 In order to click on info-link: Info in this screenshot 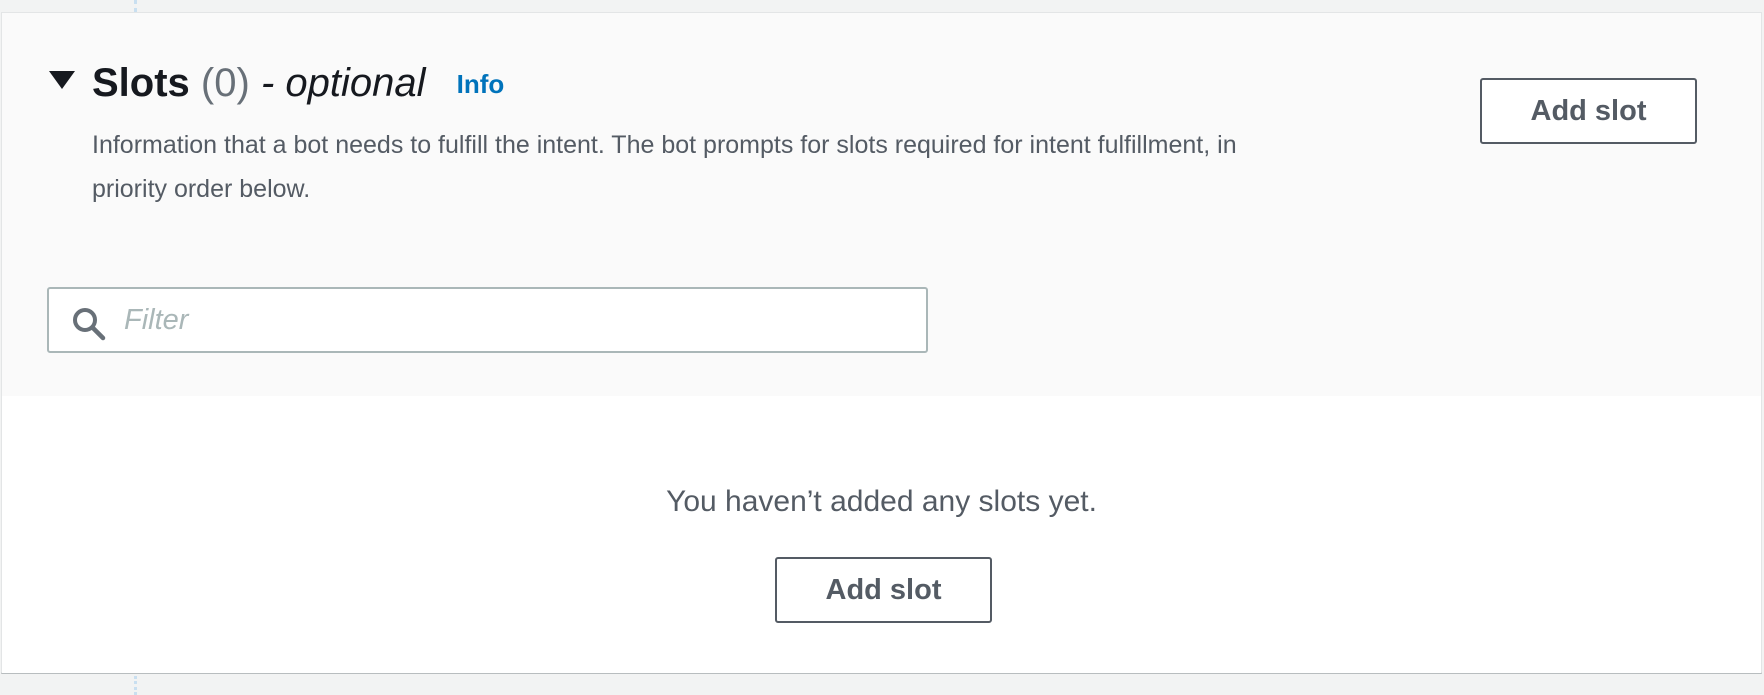, I will do `click(481, 84)`.